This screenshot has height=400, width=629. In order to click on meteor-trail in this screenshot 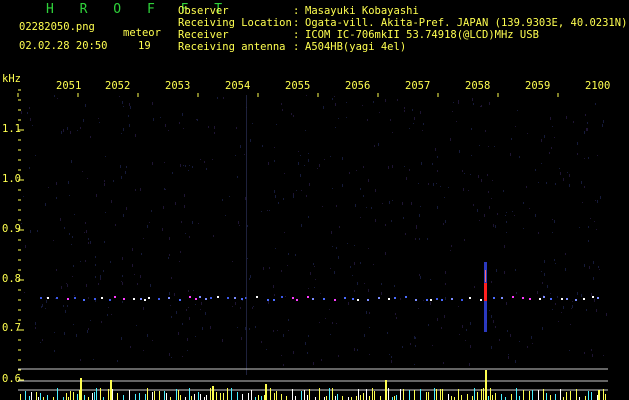, I will do `click(485, 297)`.